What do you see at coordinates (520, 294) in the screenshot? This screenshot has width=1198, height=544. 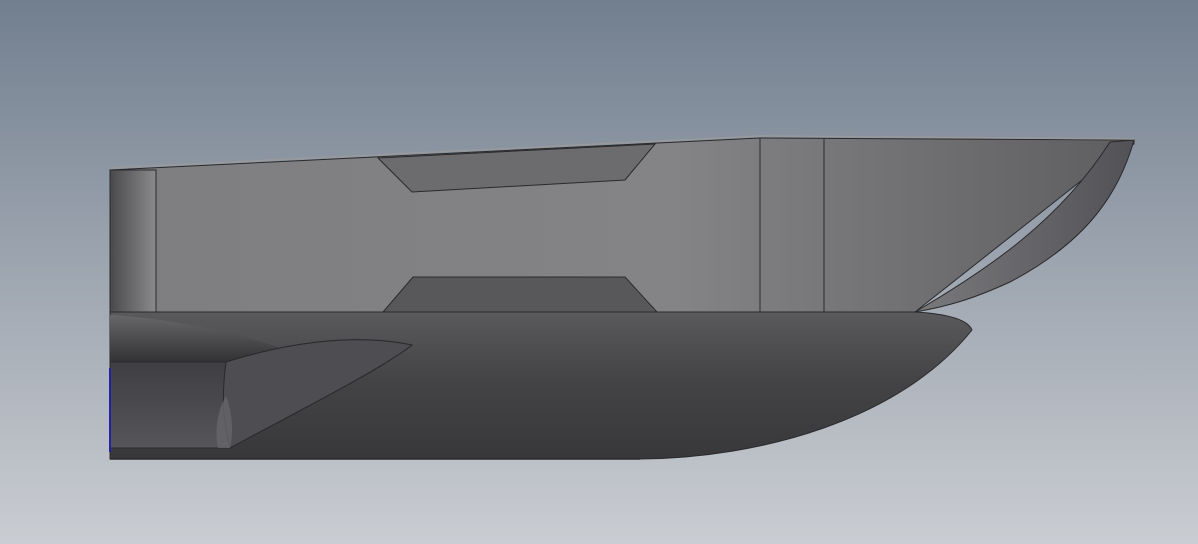 I see `lower-window-cutout` at bounding box center [520, 294].